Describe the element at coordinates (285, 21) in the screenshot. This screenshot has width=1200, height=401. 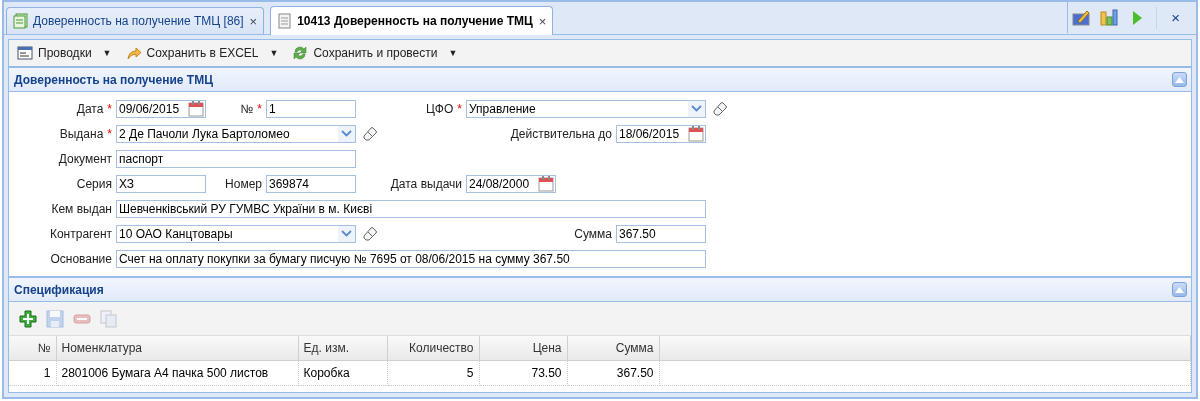
I see `document-icon` at that location.